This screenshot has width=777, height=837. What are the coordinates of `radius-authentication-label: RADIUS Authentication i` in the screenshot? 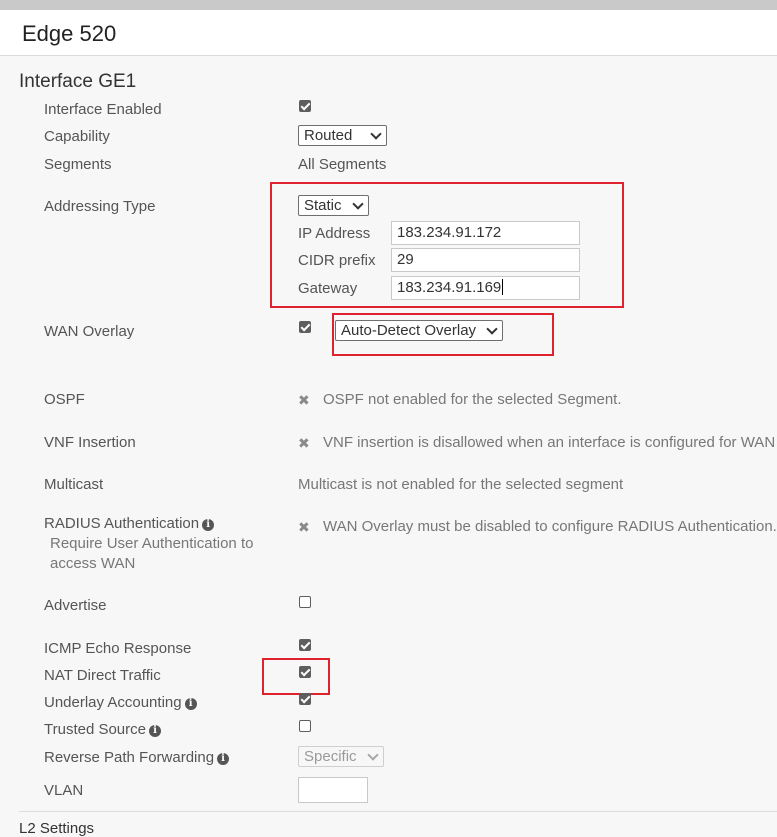 It's located at (129, 523).